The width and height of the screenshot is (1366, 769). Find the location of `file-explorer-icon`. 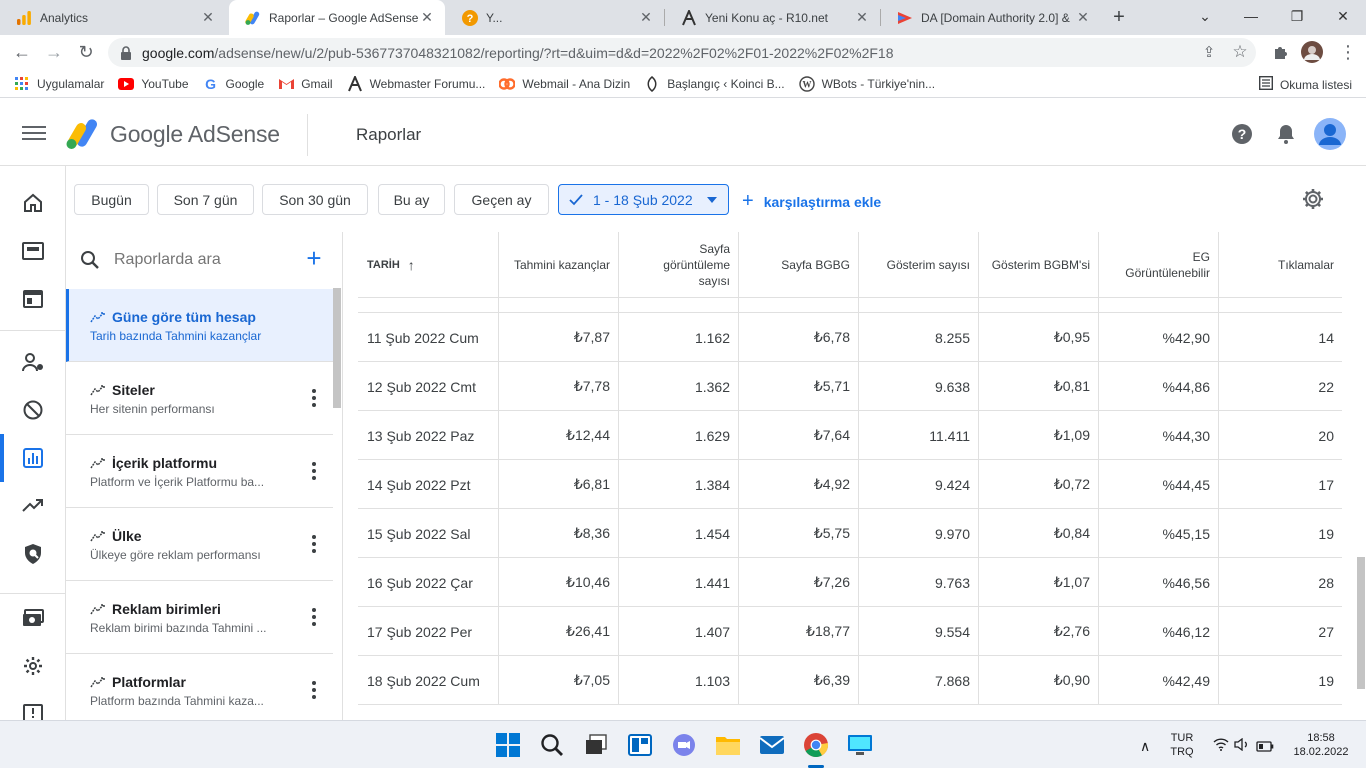

file-explorer-icon is located at coordinates (728, 745).